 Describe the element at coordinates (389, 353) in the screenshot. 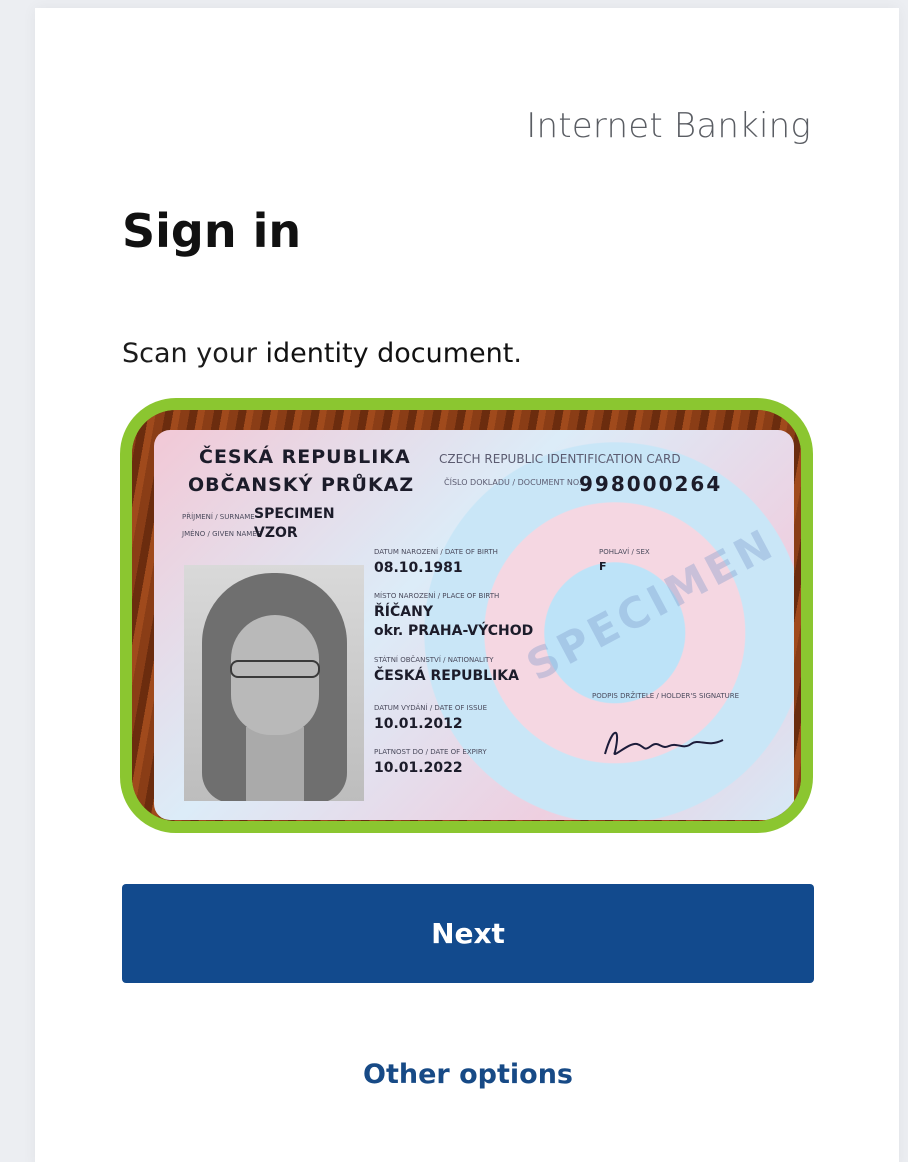

I see `instruction-emphasis: identity document` at that location.